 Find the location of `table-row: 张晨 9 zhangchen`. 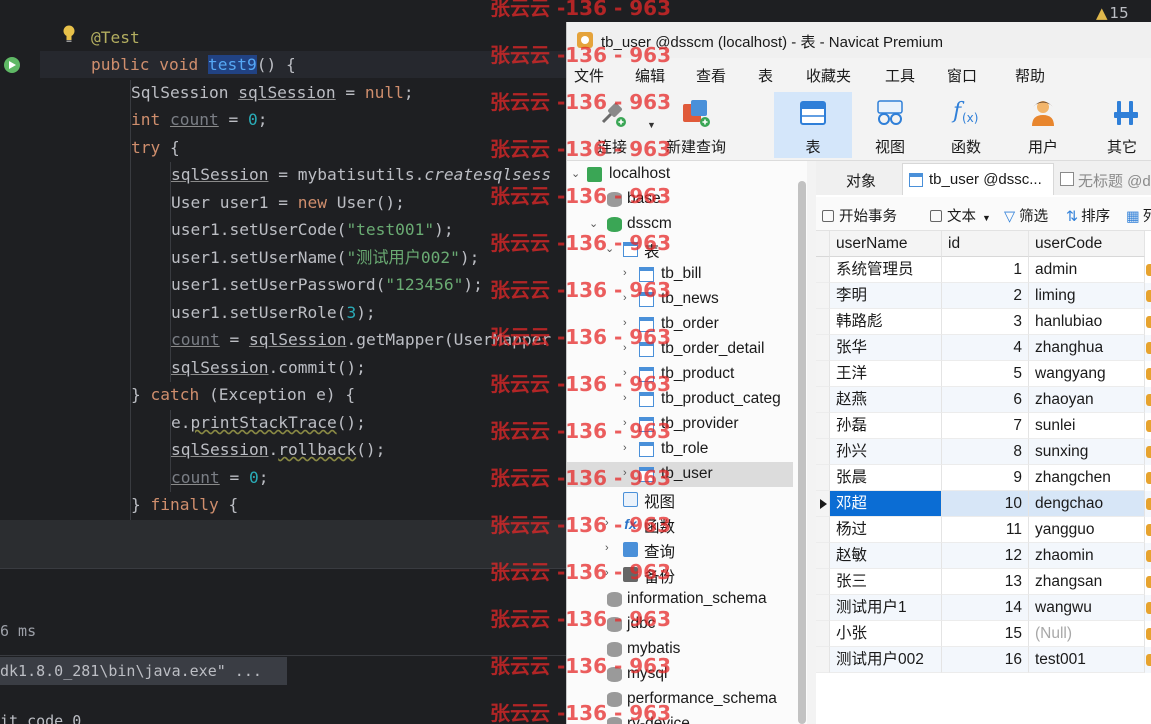

table-row: 张晨 9 zhangchen is located at coordinates (983, 478).